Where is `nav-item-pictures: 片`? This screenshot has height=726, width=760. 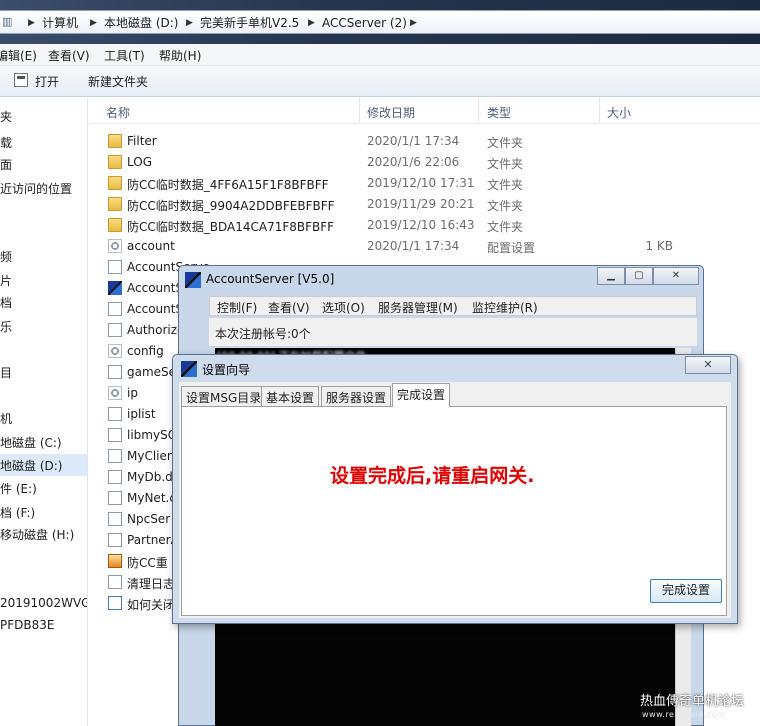 nav-item-pictures: 片 is located at coordinates (6, 280).